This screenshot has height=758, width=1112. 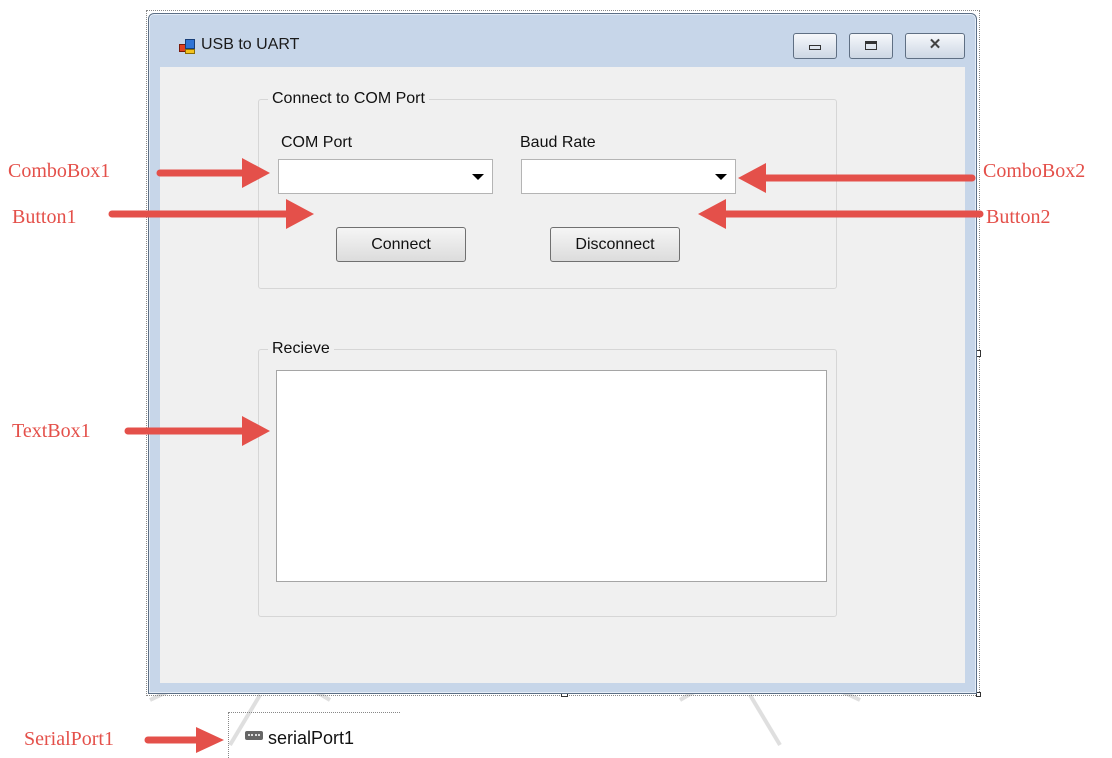 I want to click on minimize-button, so click(x=815, y=46).